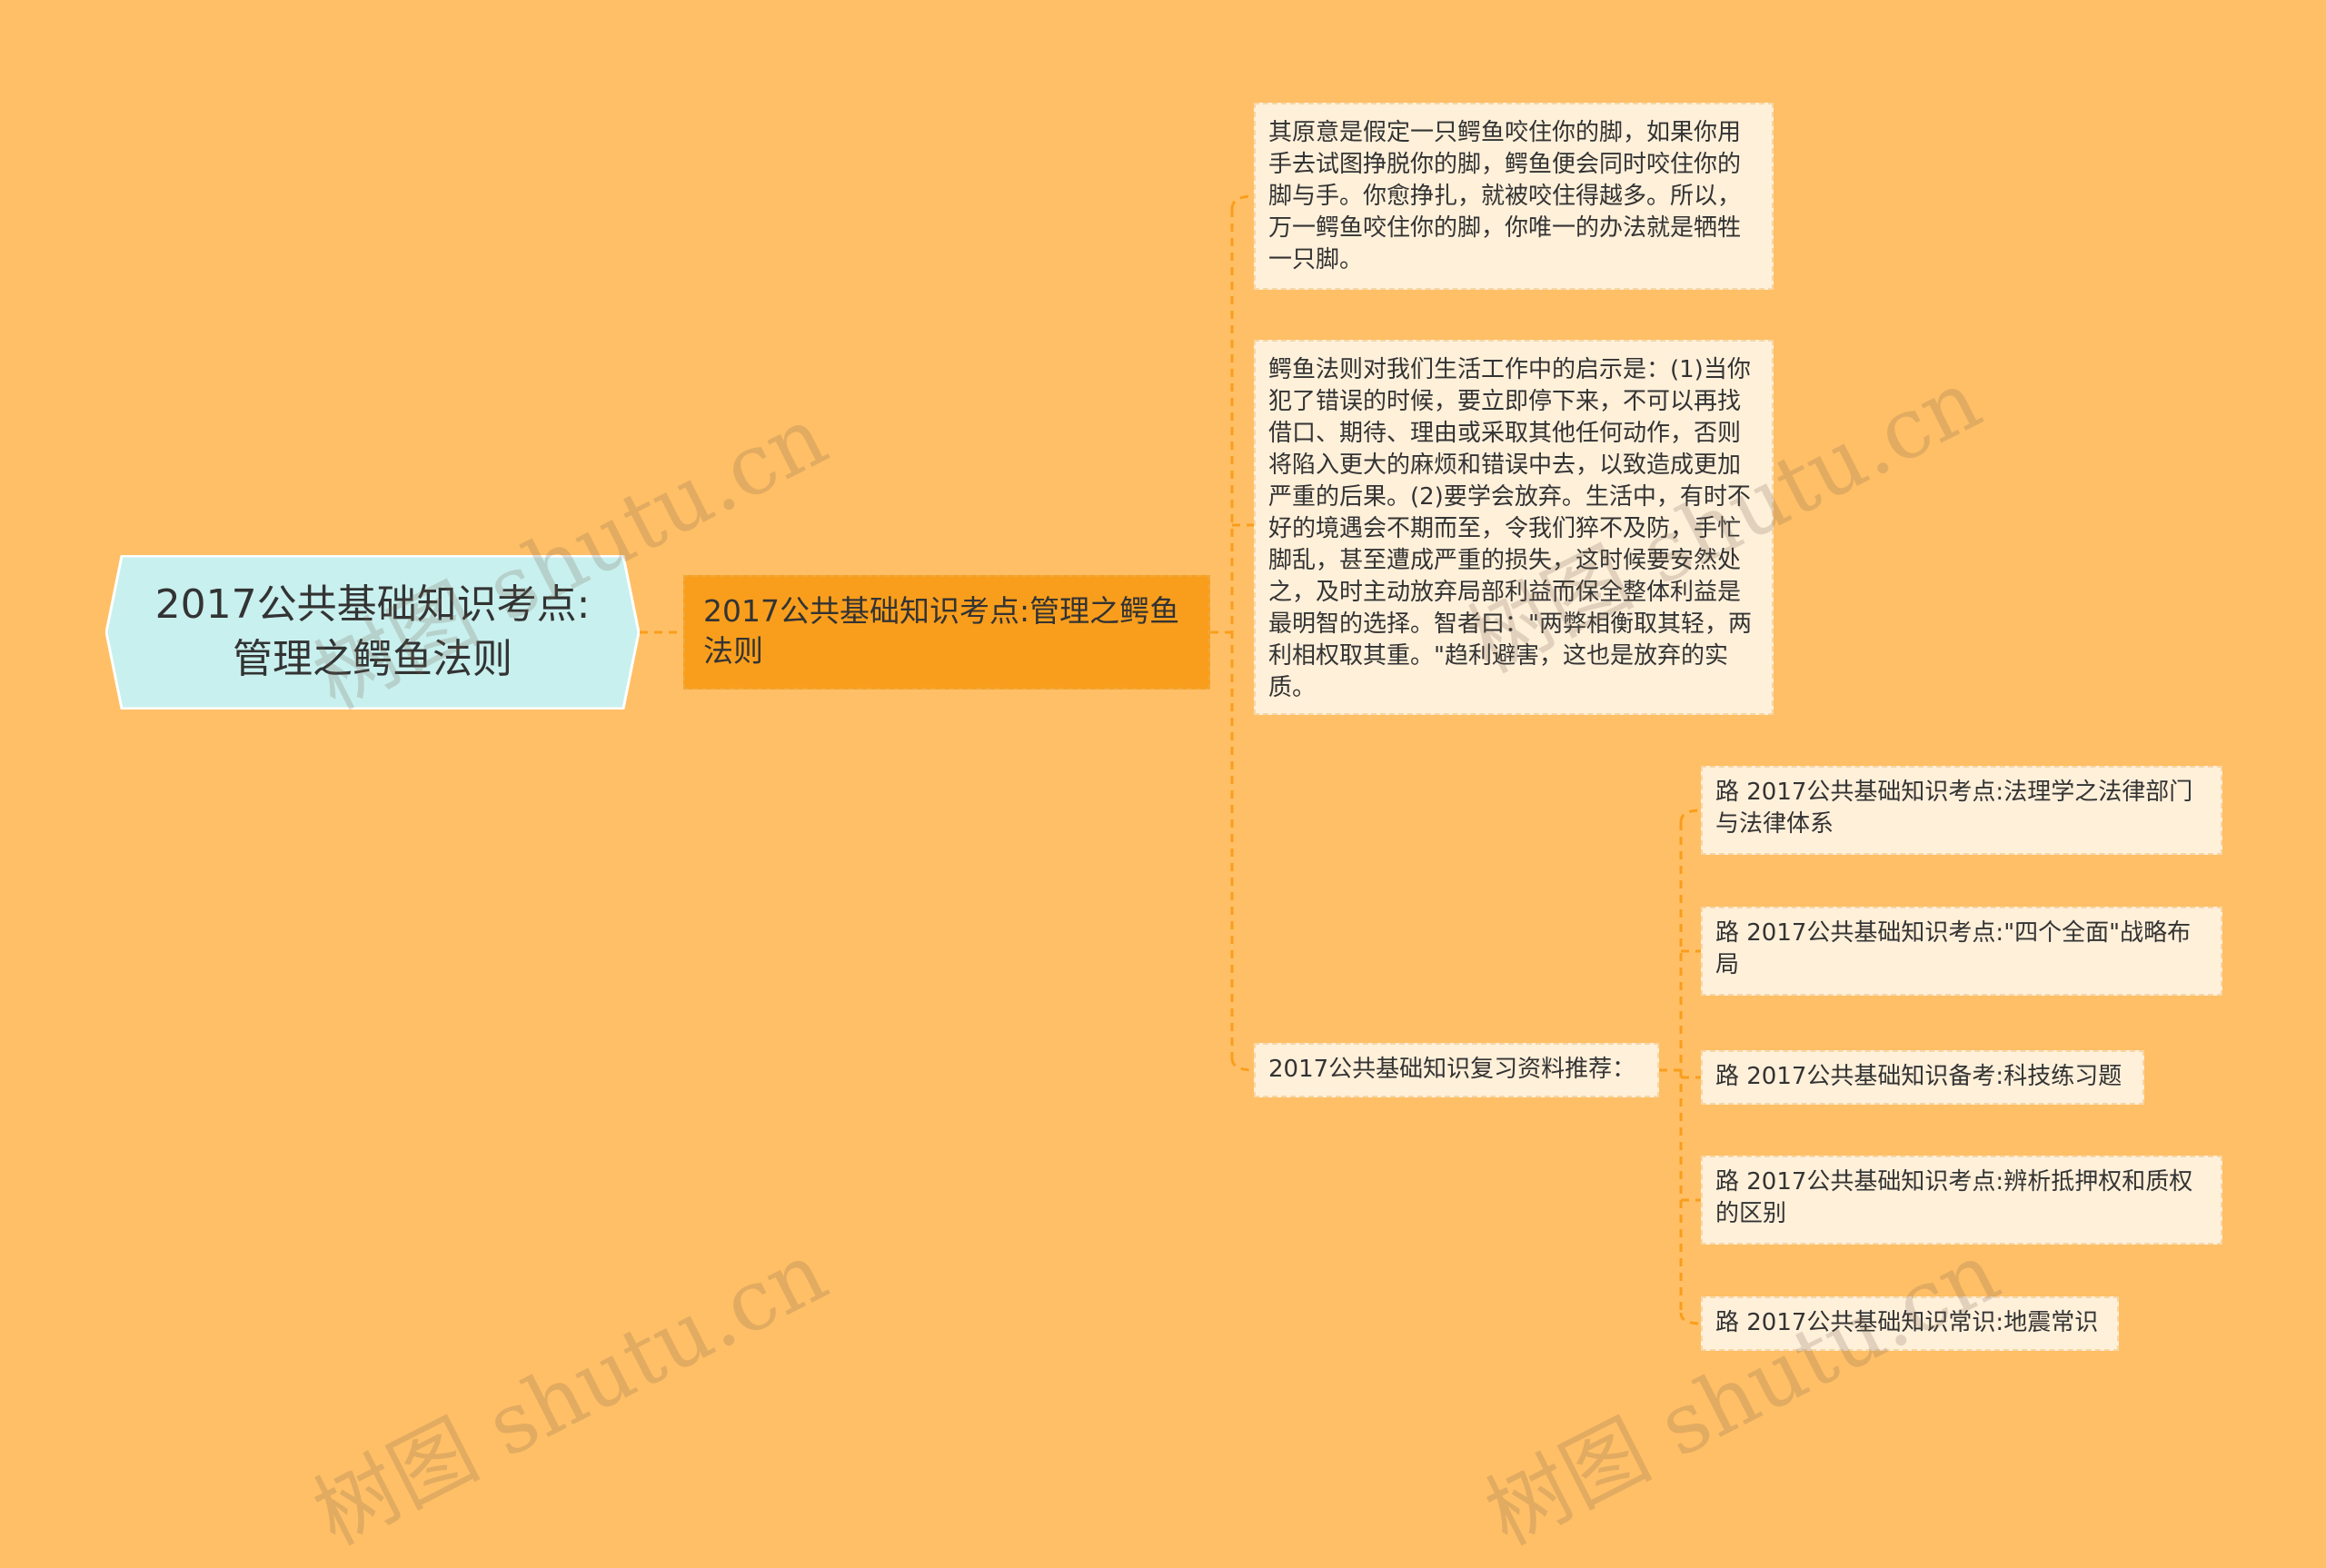  What do you see at coordinates (942, 631) in the screenshot?
I see `main-topic-label: 2017公共基础知识考点:管理之鳄鱼法则` at bounding box center [942, 631].